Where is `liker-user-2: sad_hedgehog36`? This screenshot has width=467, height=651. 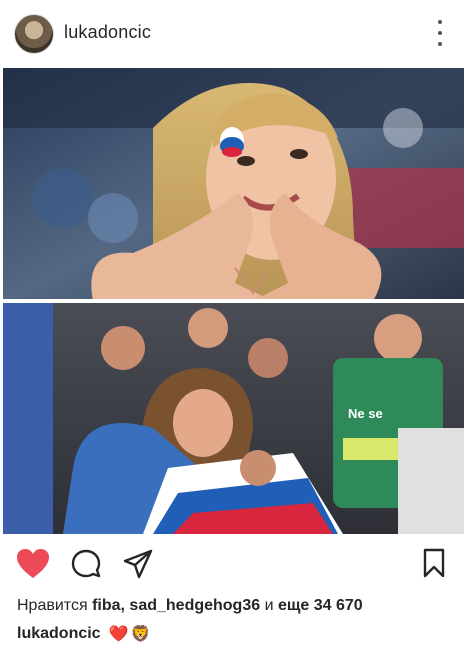
liker-user-2: sad_hedgehog36 is located at coordinates (194, 605).